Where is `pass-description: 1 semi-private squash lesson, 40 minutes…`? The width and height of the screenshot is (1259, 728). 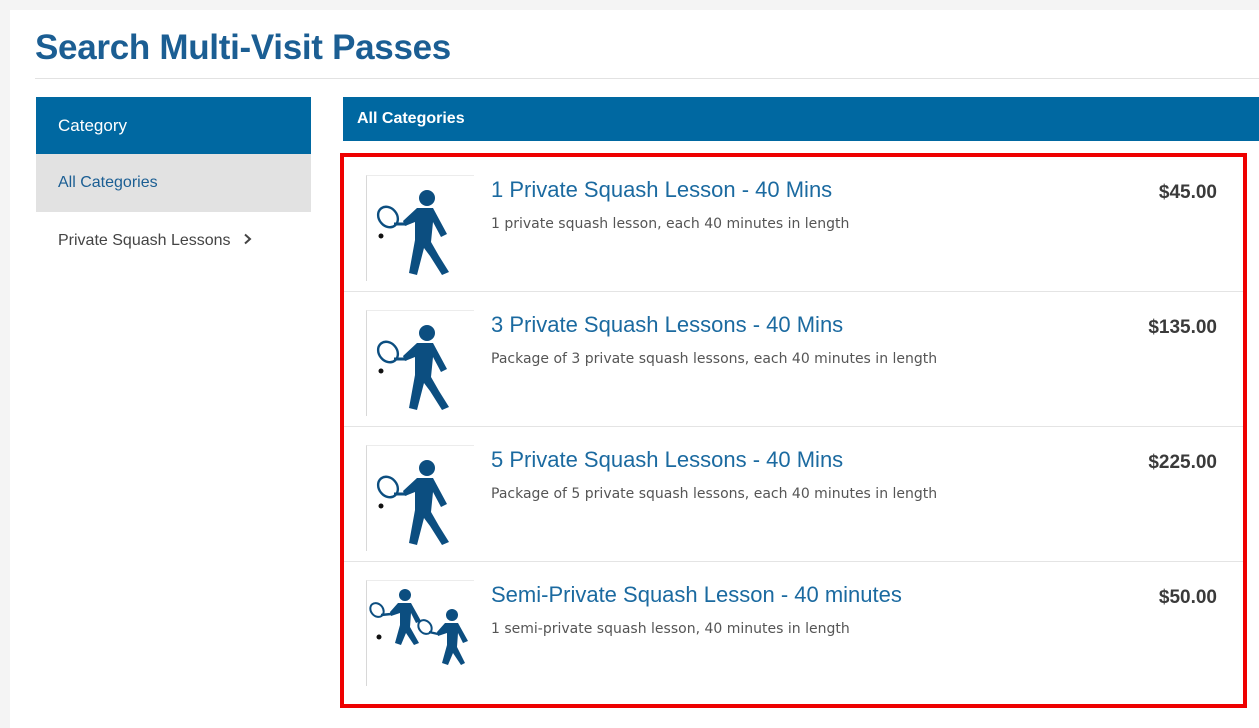 pass-description: 1 semi-private squash lesson, 40 minutes… is located at coordinates (670, 629).